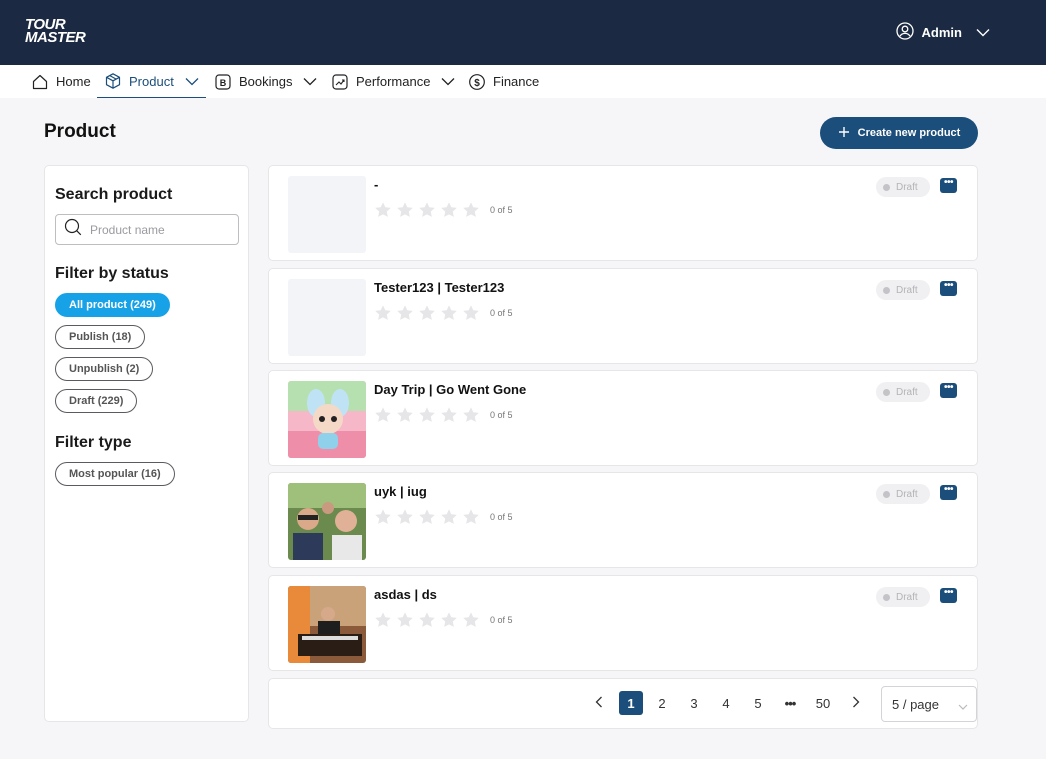 The image size is (1046, 759). Describe the element at coordinates (61, 81) in the screenshot. I see `nav-home: Home` at that location.